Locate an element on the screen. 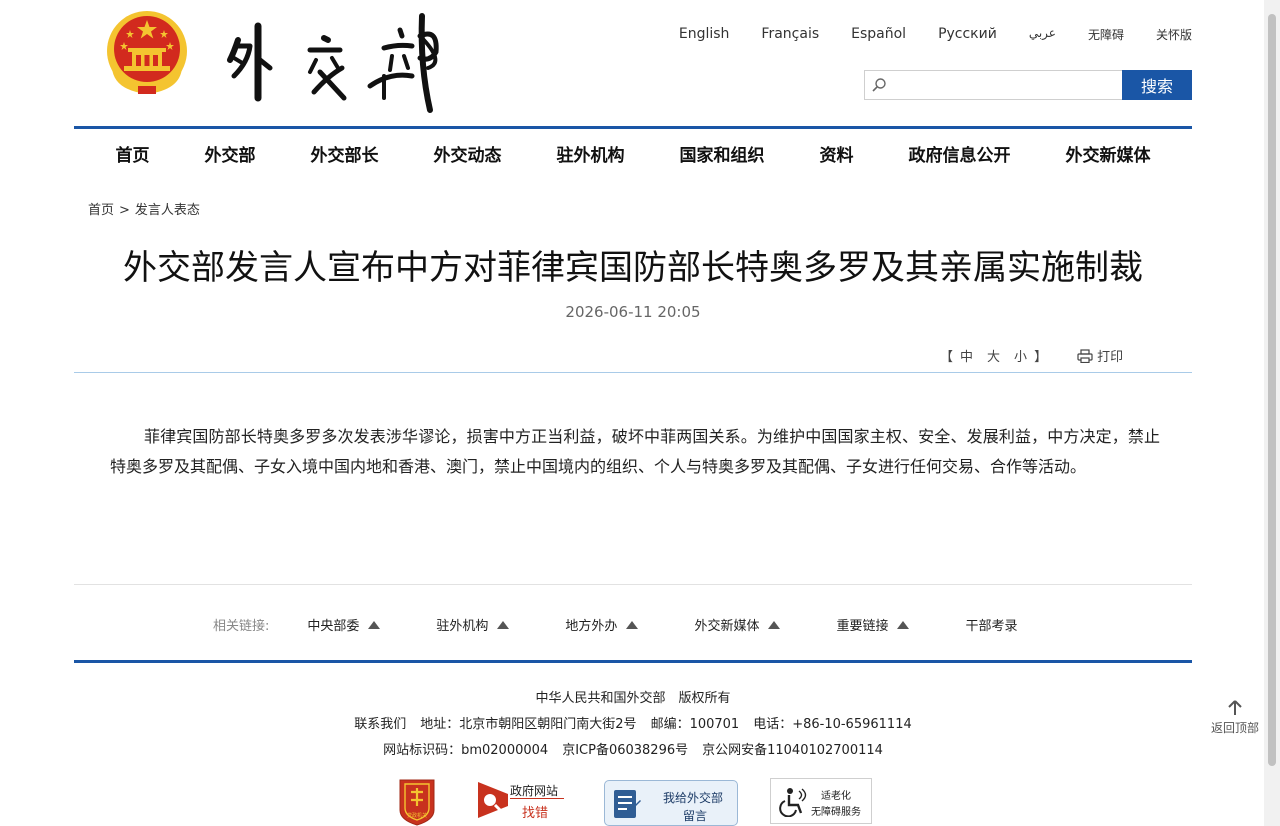  footer-copyright-row: 中华人民共和国外交部 版权所有 is located at coordinates (633, 699).